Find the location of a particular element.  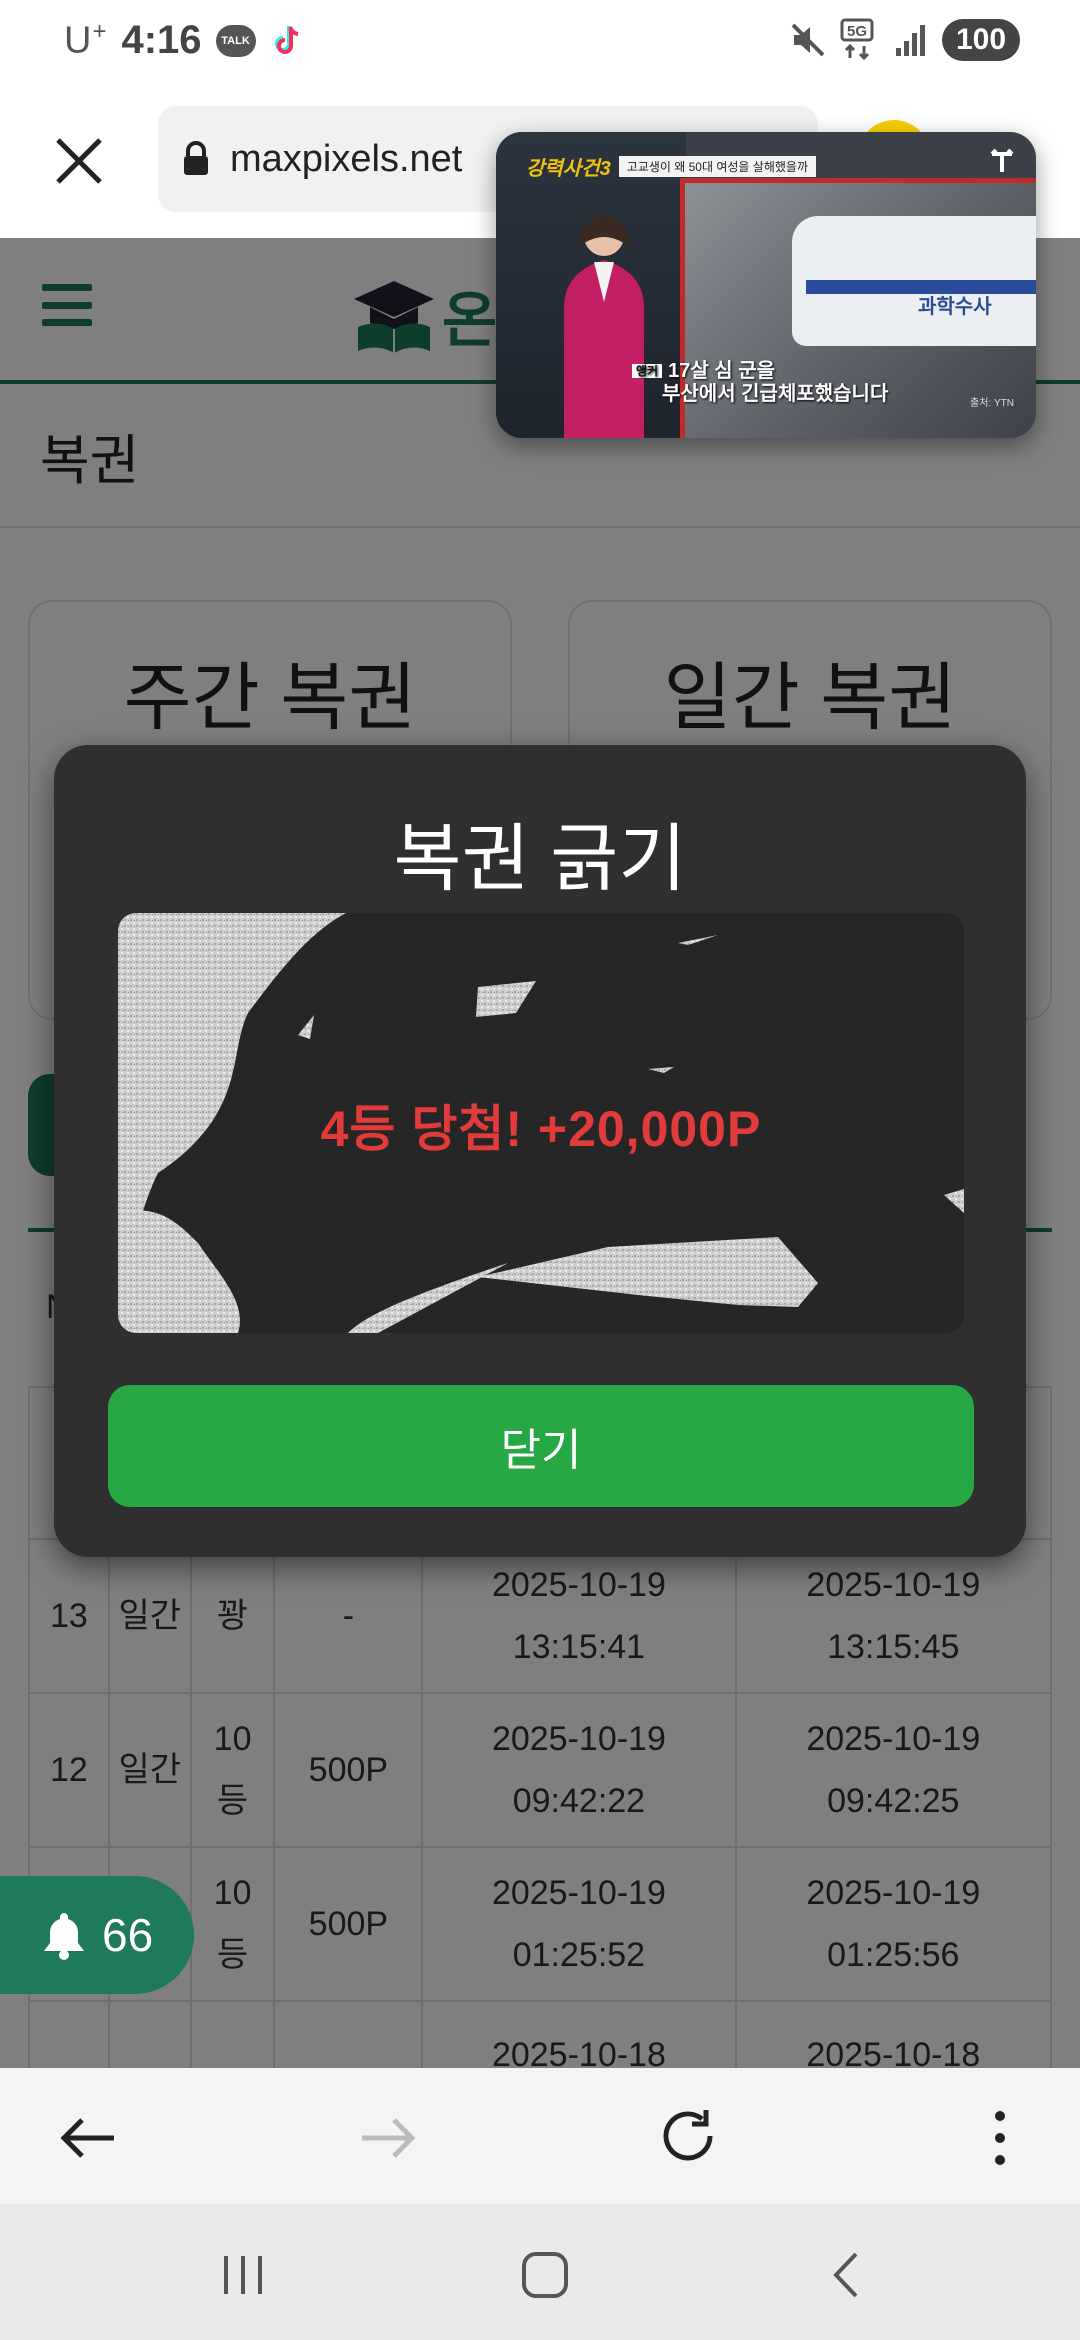

modal-title: 복권 긁기 is located at coordinates (540, 858).